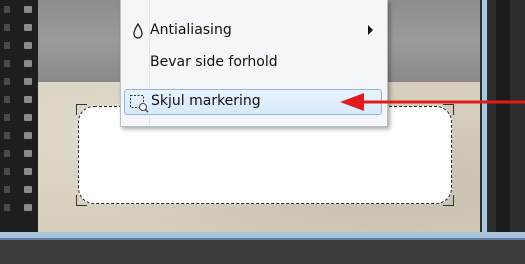  I want to click on menu-item-label: Skjul markering, so click(206, 101).